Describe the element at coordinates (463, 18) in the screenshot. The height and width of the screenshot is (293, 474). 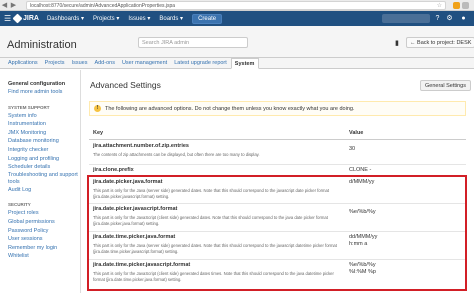
I see `avatar: ●` at that location.